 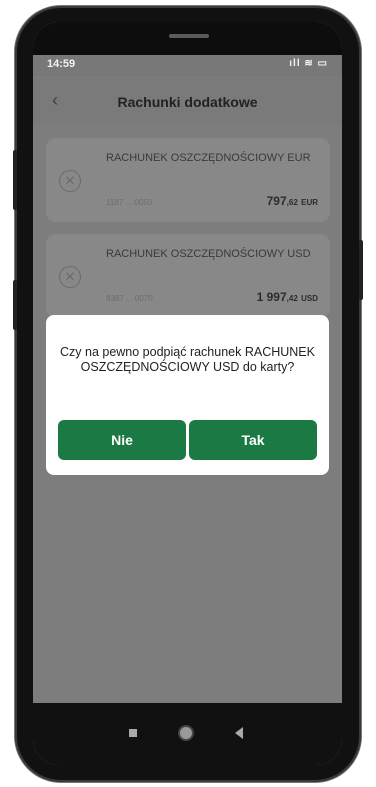 What do you see at coordinates (208, 158) in the screenshot?
I see `account-name: RACHUNEK OSZCZĘDNOŚCIOWY EUR` at bounding box center [208, 158].